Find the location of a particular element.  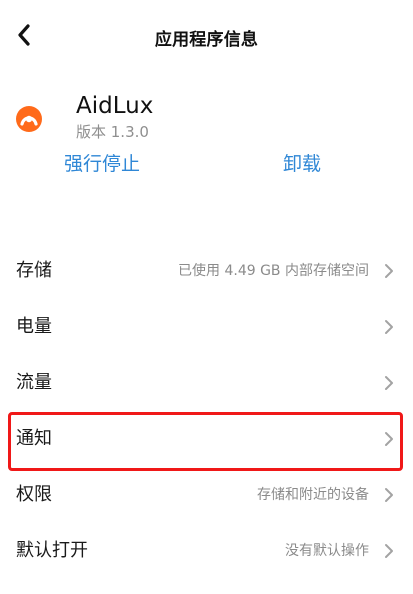

permissions-value: 存储和附近的设备 is located at coordinates (313, 495).